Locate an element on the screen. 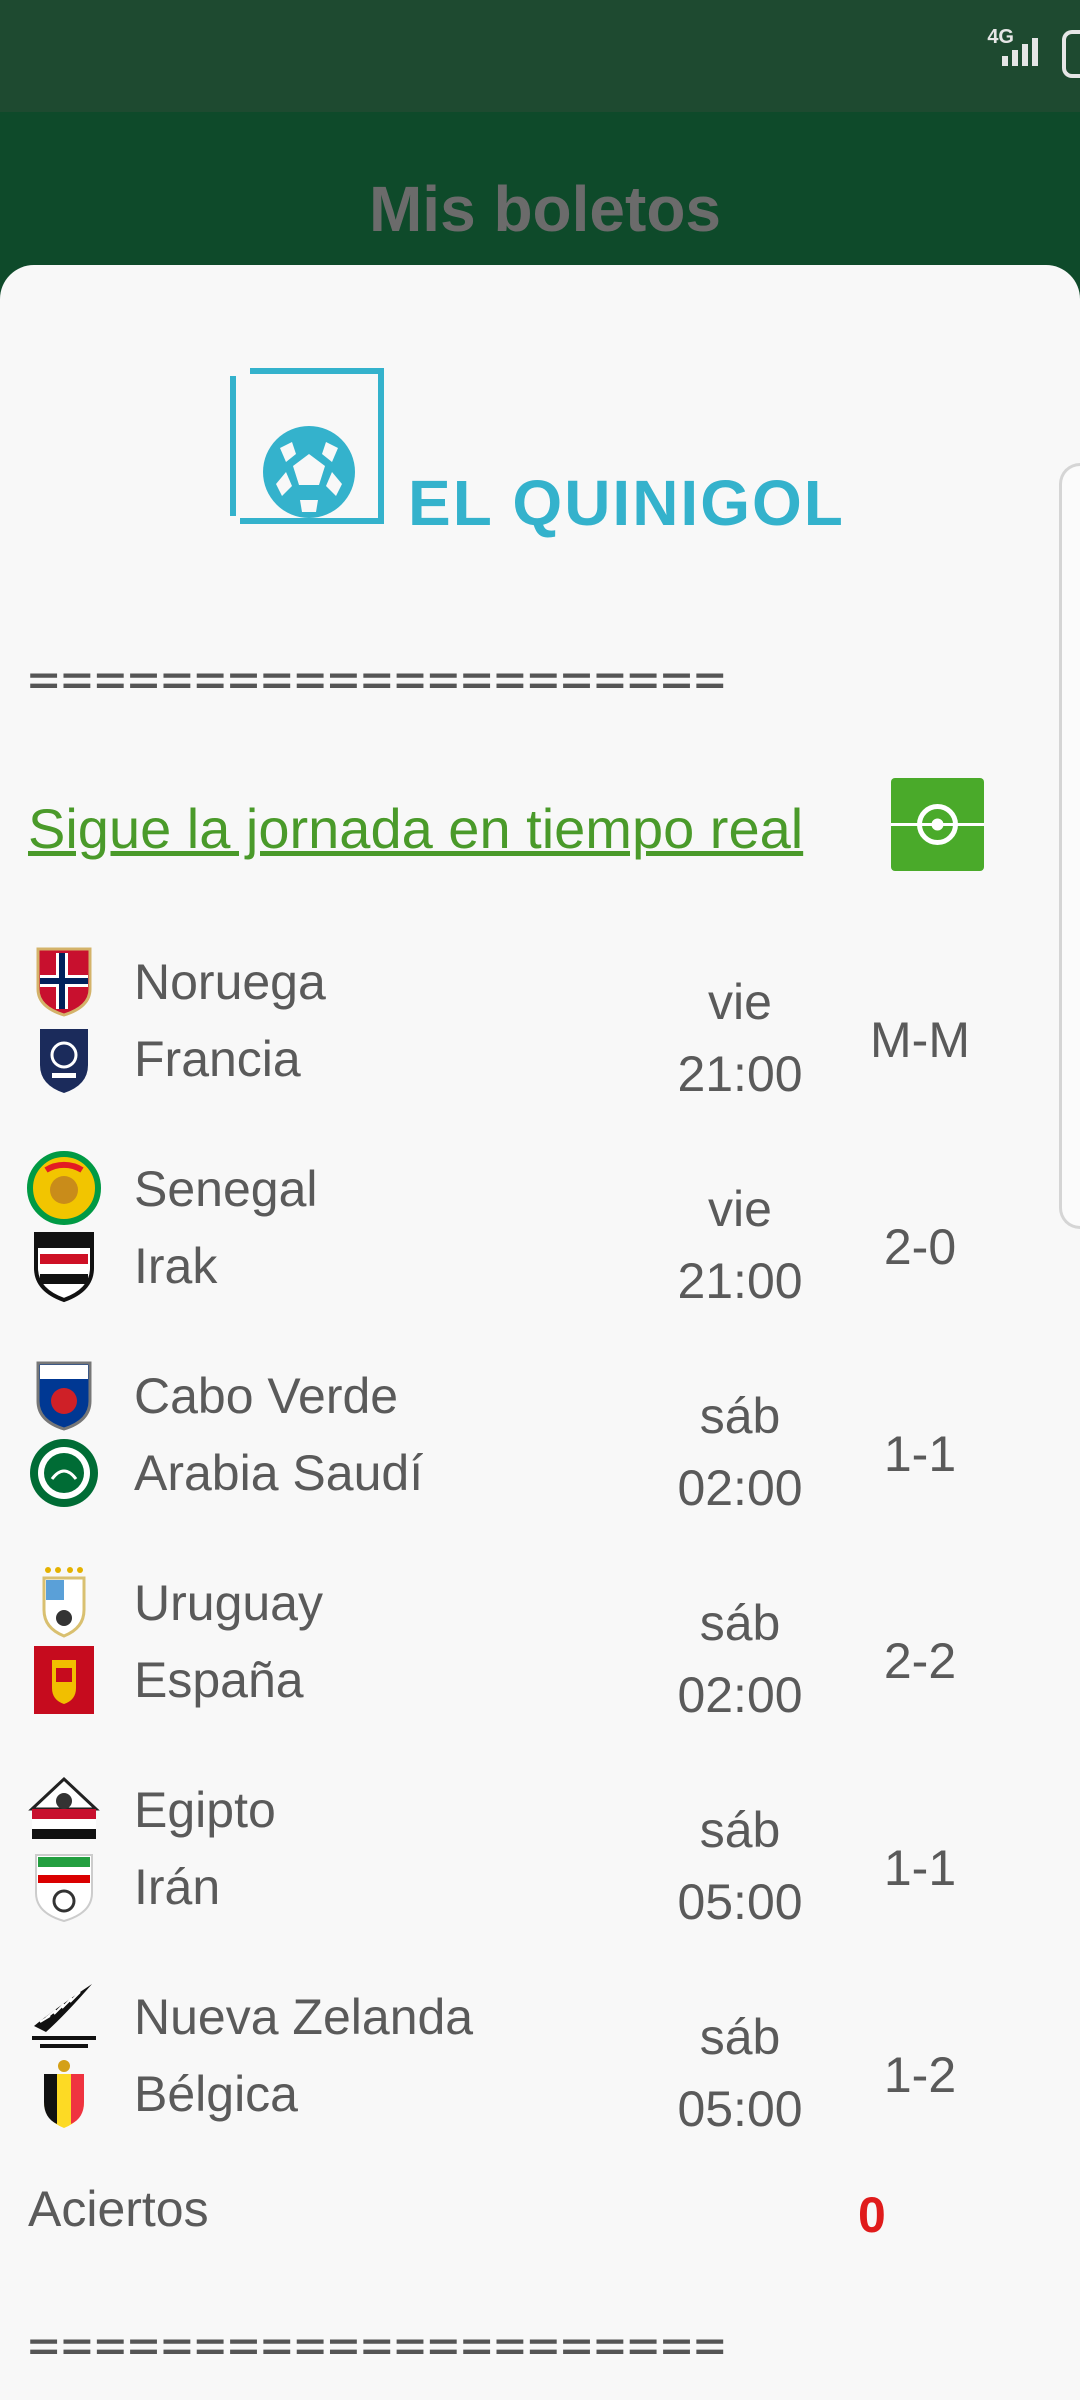 The height and width of the screenshot is (2400, 1080). iran-crest-icon is located at coordinates (64, 1888).